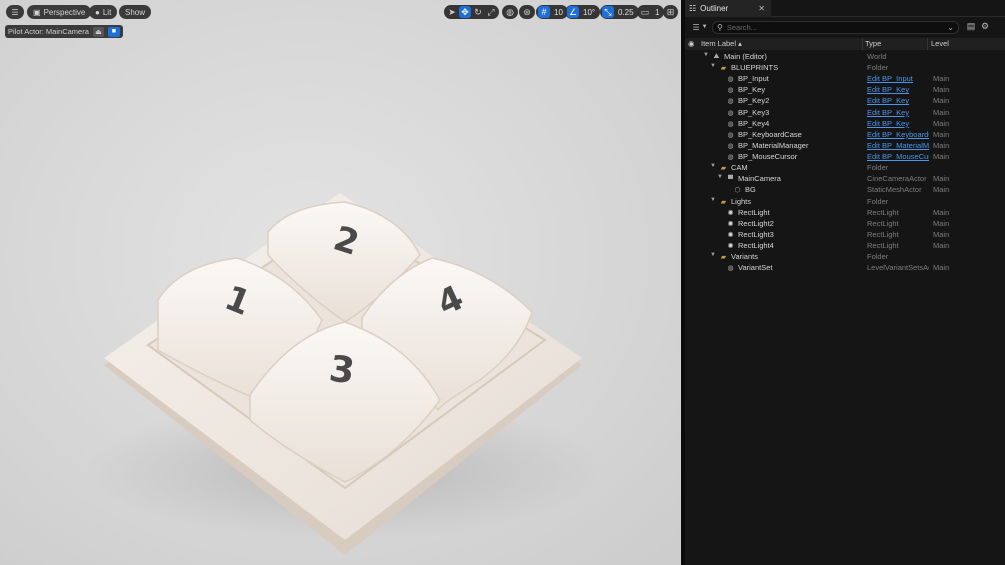 The height and width of the screenshot is (565, 1005). I want to click on row-label: BP_KeyboardCase, so click(770, 134).